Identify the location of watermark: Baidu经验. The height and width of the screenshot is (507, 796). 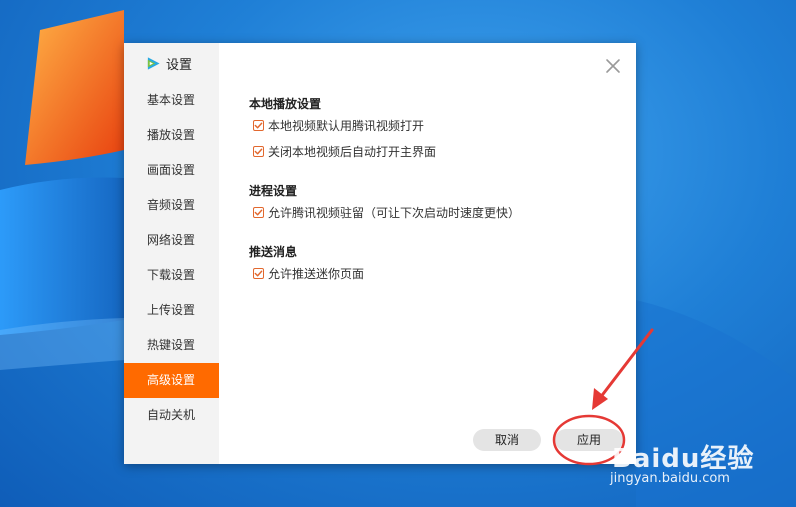
(683, 456).